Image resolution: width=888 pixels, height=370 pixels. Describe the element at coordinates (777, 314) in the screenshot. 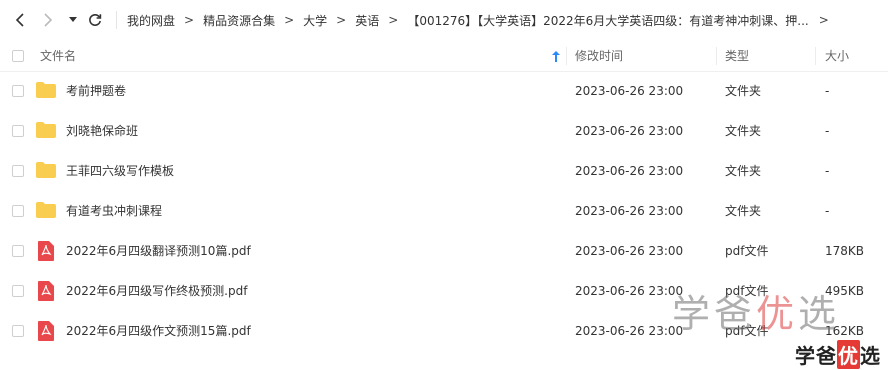

I see `watermark-text-highlight: 优` at that location.